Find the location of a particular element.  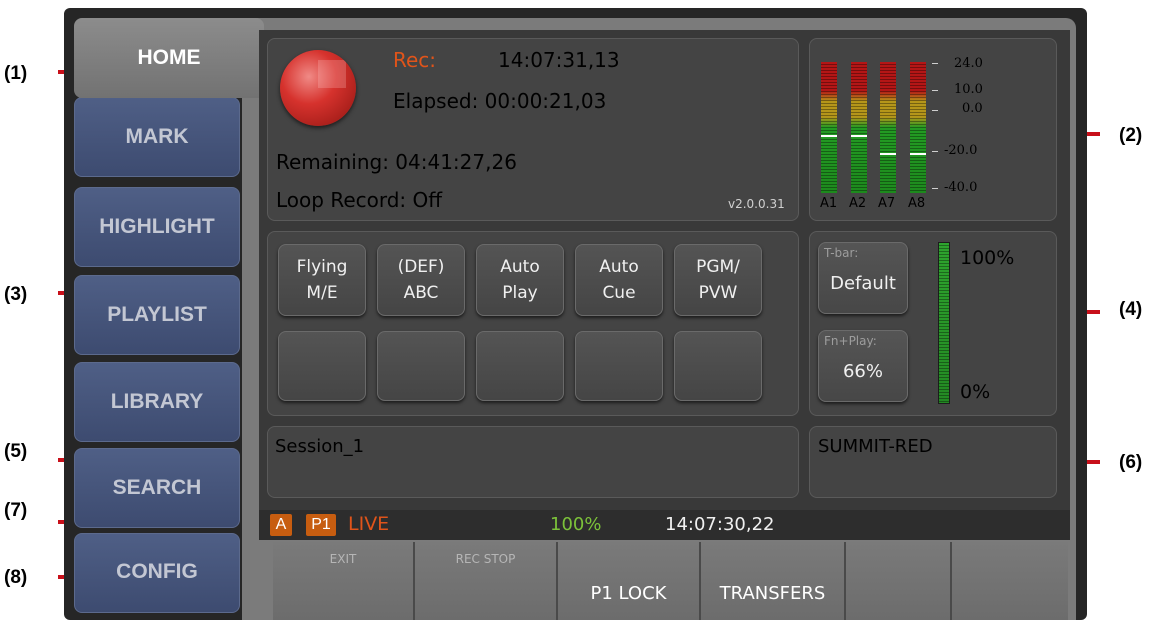

flying-me-button: Flying M/E is located at coordinates (322, 280).